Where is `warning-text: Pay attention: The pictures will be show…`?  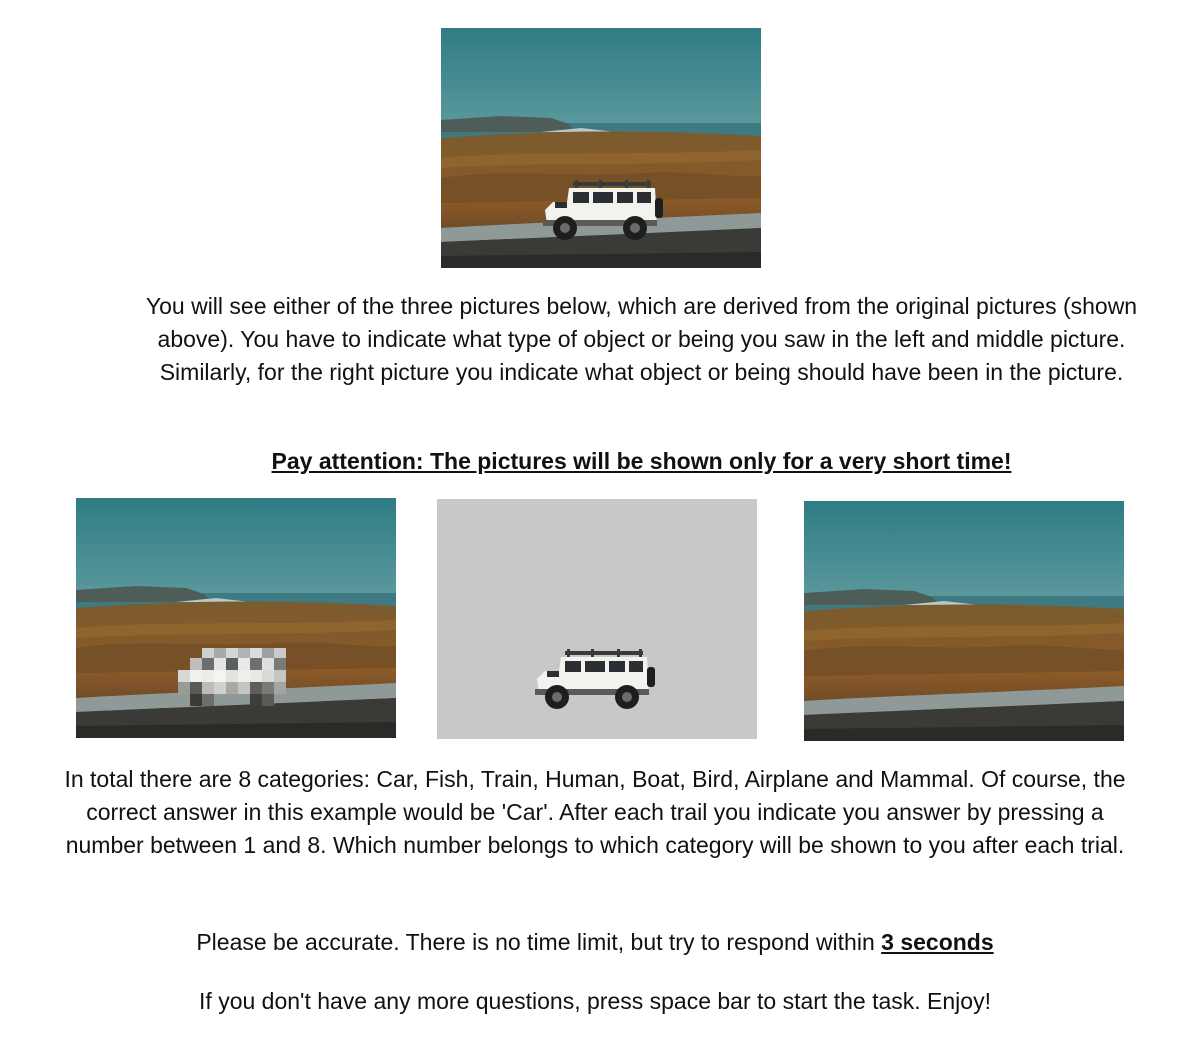
warning-text: Pay attention: The pictures will be show… is located at coordinates (641, 461).